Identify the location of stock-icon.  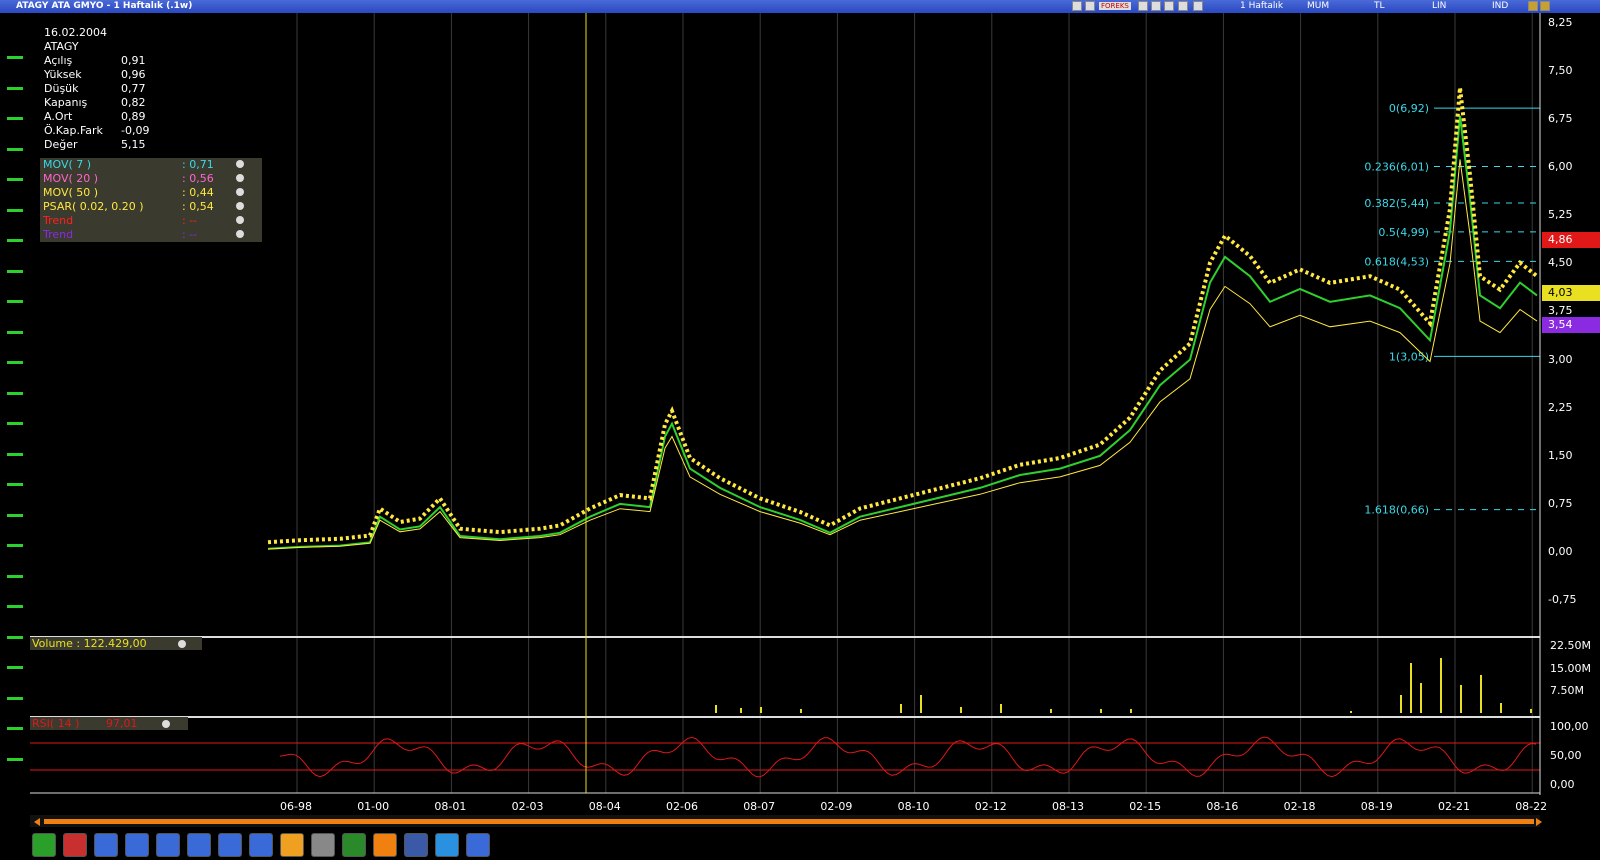
(75, 845).